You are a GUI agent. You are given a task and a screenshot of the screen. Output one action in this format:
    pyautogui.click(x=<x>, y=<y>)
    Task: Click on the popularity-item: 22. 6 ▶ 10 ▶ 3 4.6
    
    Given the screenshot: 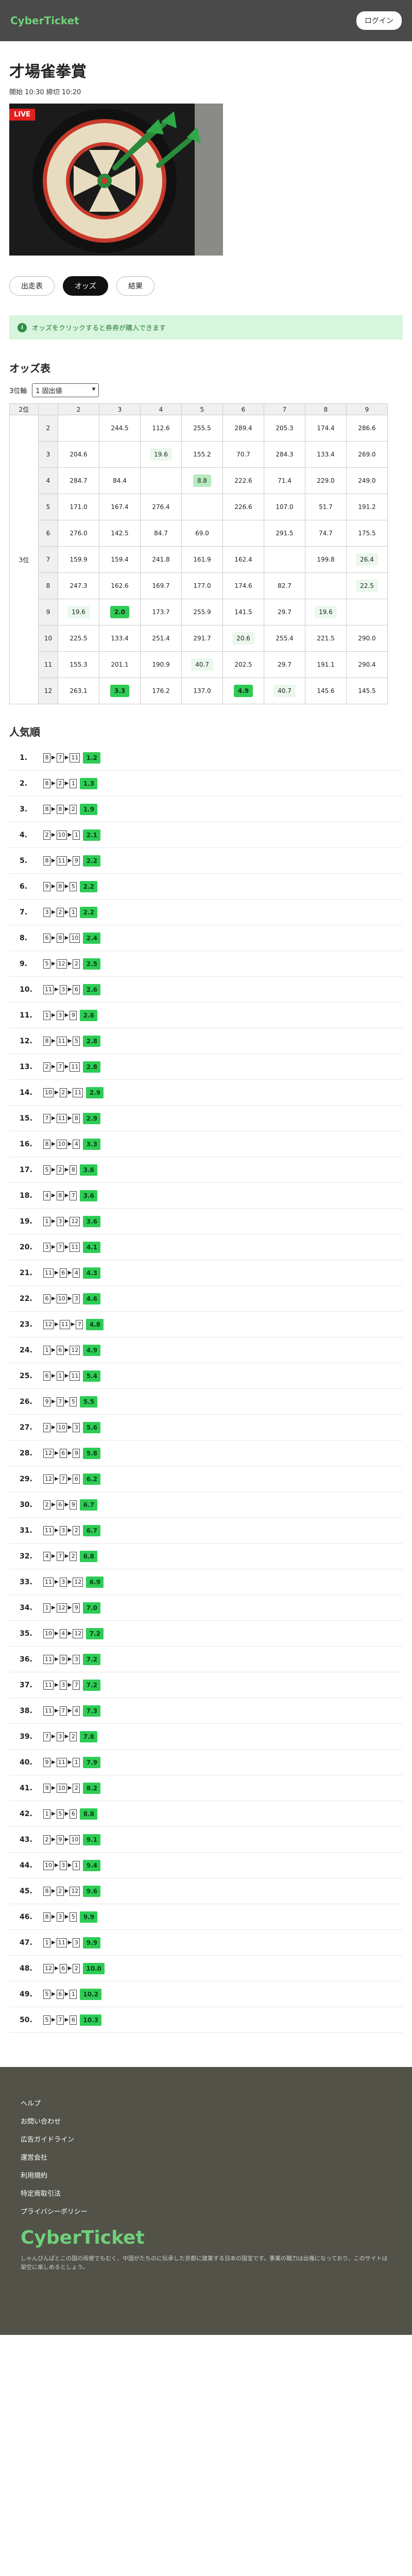 What is the action you would take?
    pyautogui.click(x=206, y=1299)
    